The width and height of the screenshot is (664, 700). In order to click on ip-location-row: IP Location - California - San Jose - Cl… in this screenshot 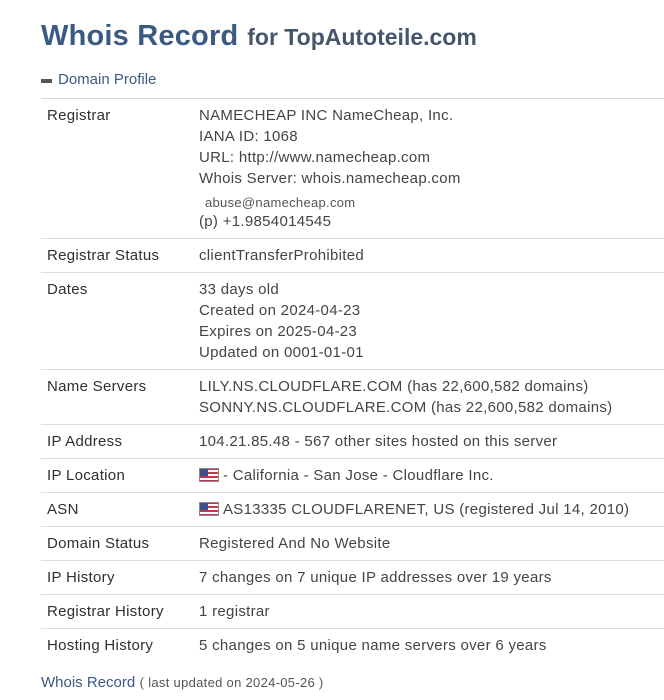, I will do `click(352, 476)`.